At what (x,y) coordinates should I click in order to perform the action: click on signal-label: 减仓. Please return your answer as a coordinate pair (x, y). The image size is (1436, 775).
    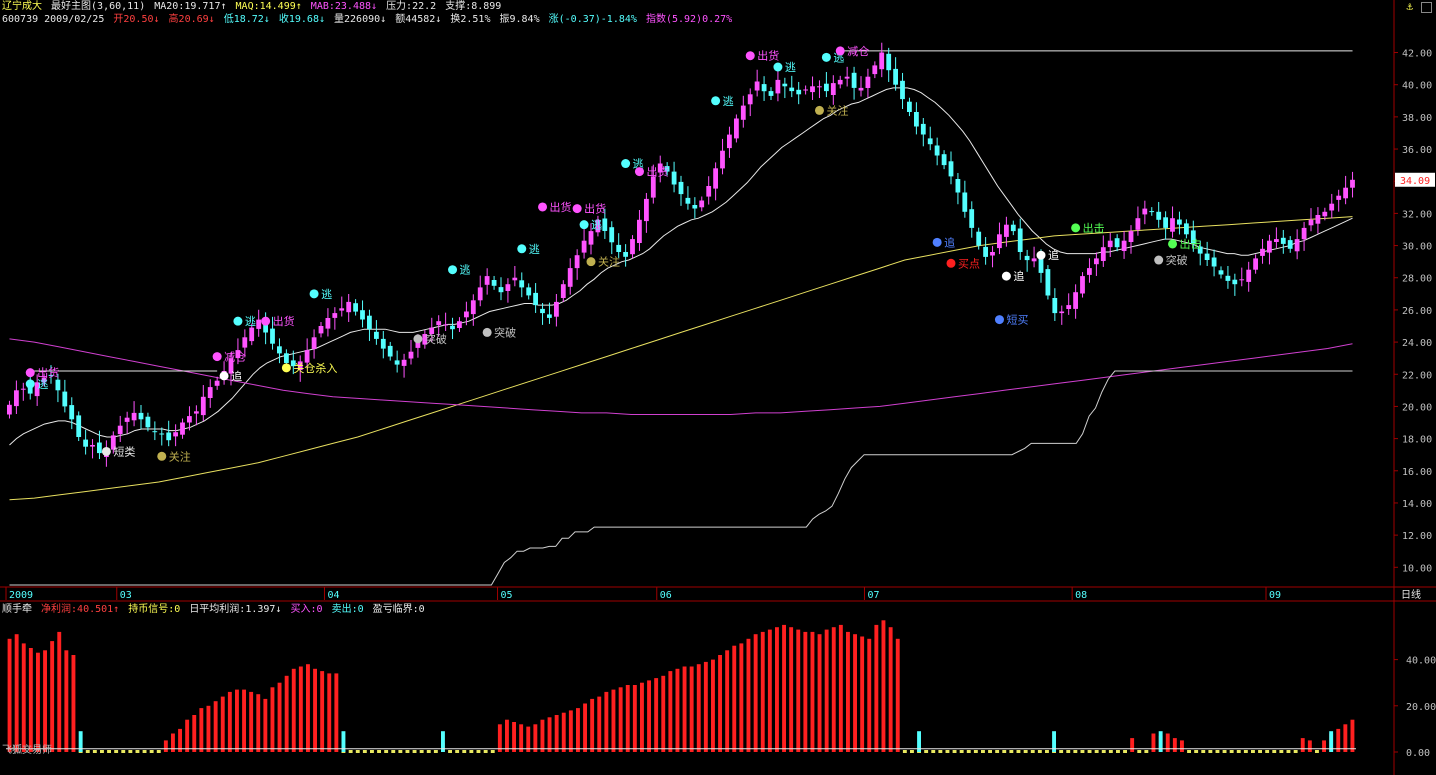
    Looking at the image, I should click on (858, 51).